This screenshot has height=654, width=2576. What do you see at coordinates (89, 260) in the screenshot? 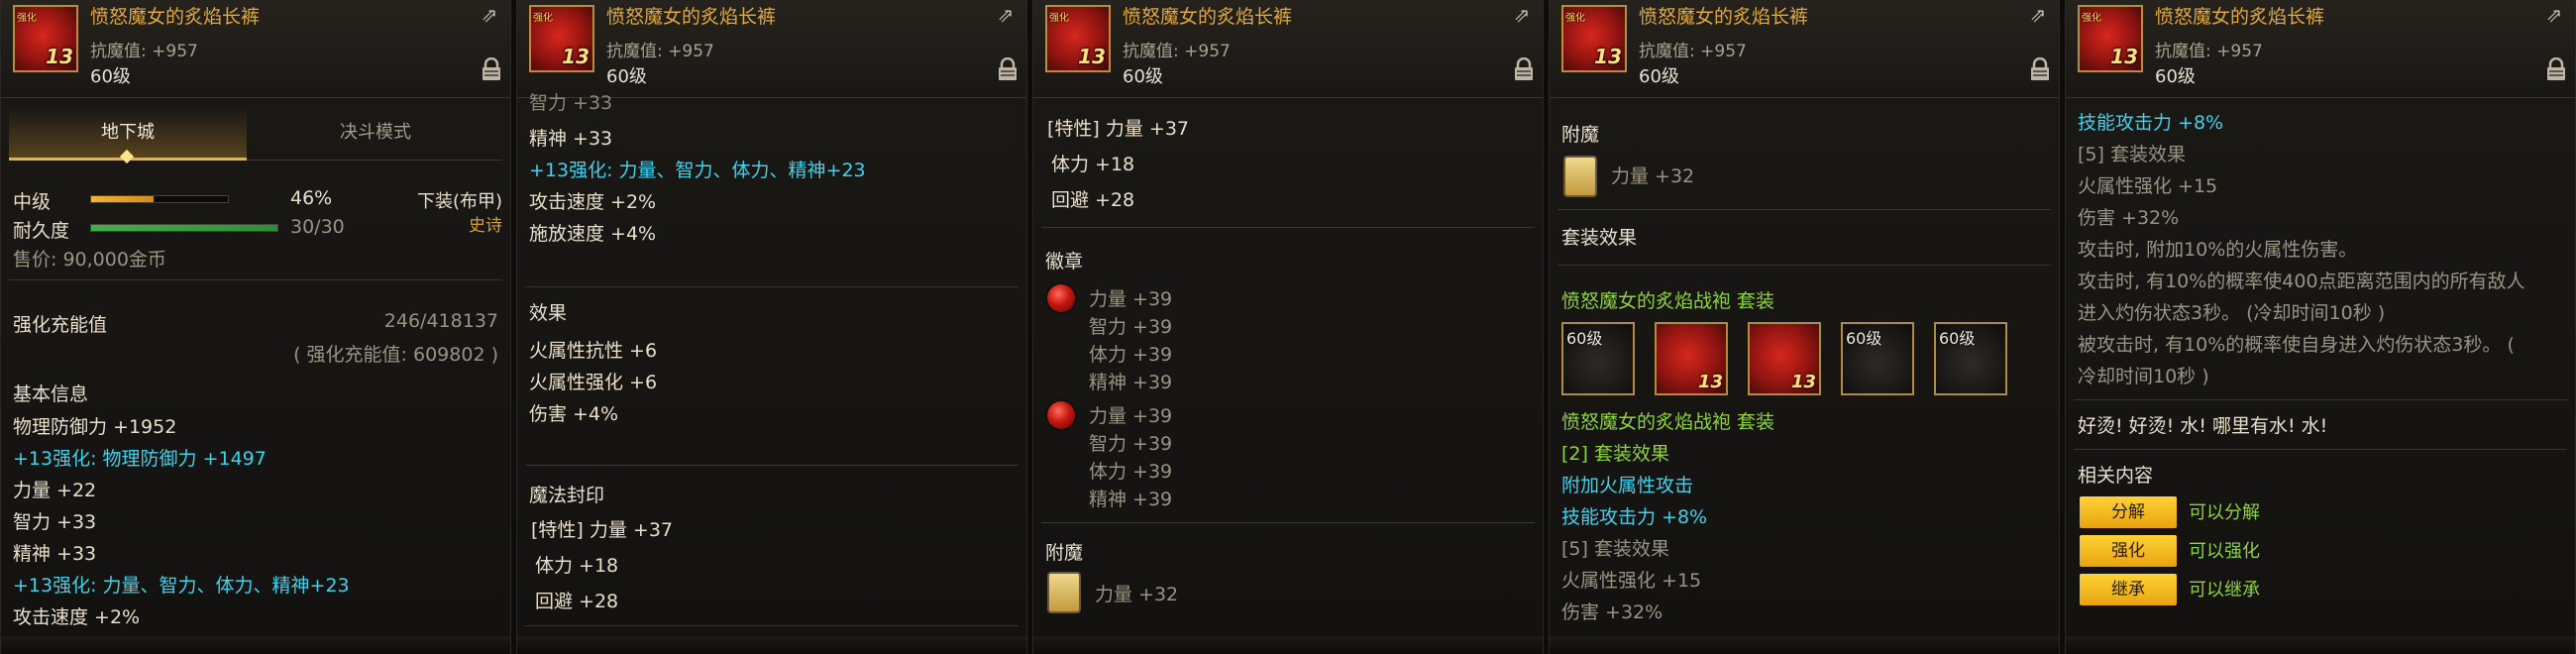
I see `sell-price: 售价: 90,000金币` at bounding box center [89, 260].